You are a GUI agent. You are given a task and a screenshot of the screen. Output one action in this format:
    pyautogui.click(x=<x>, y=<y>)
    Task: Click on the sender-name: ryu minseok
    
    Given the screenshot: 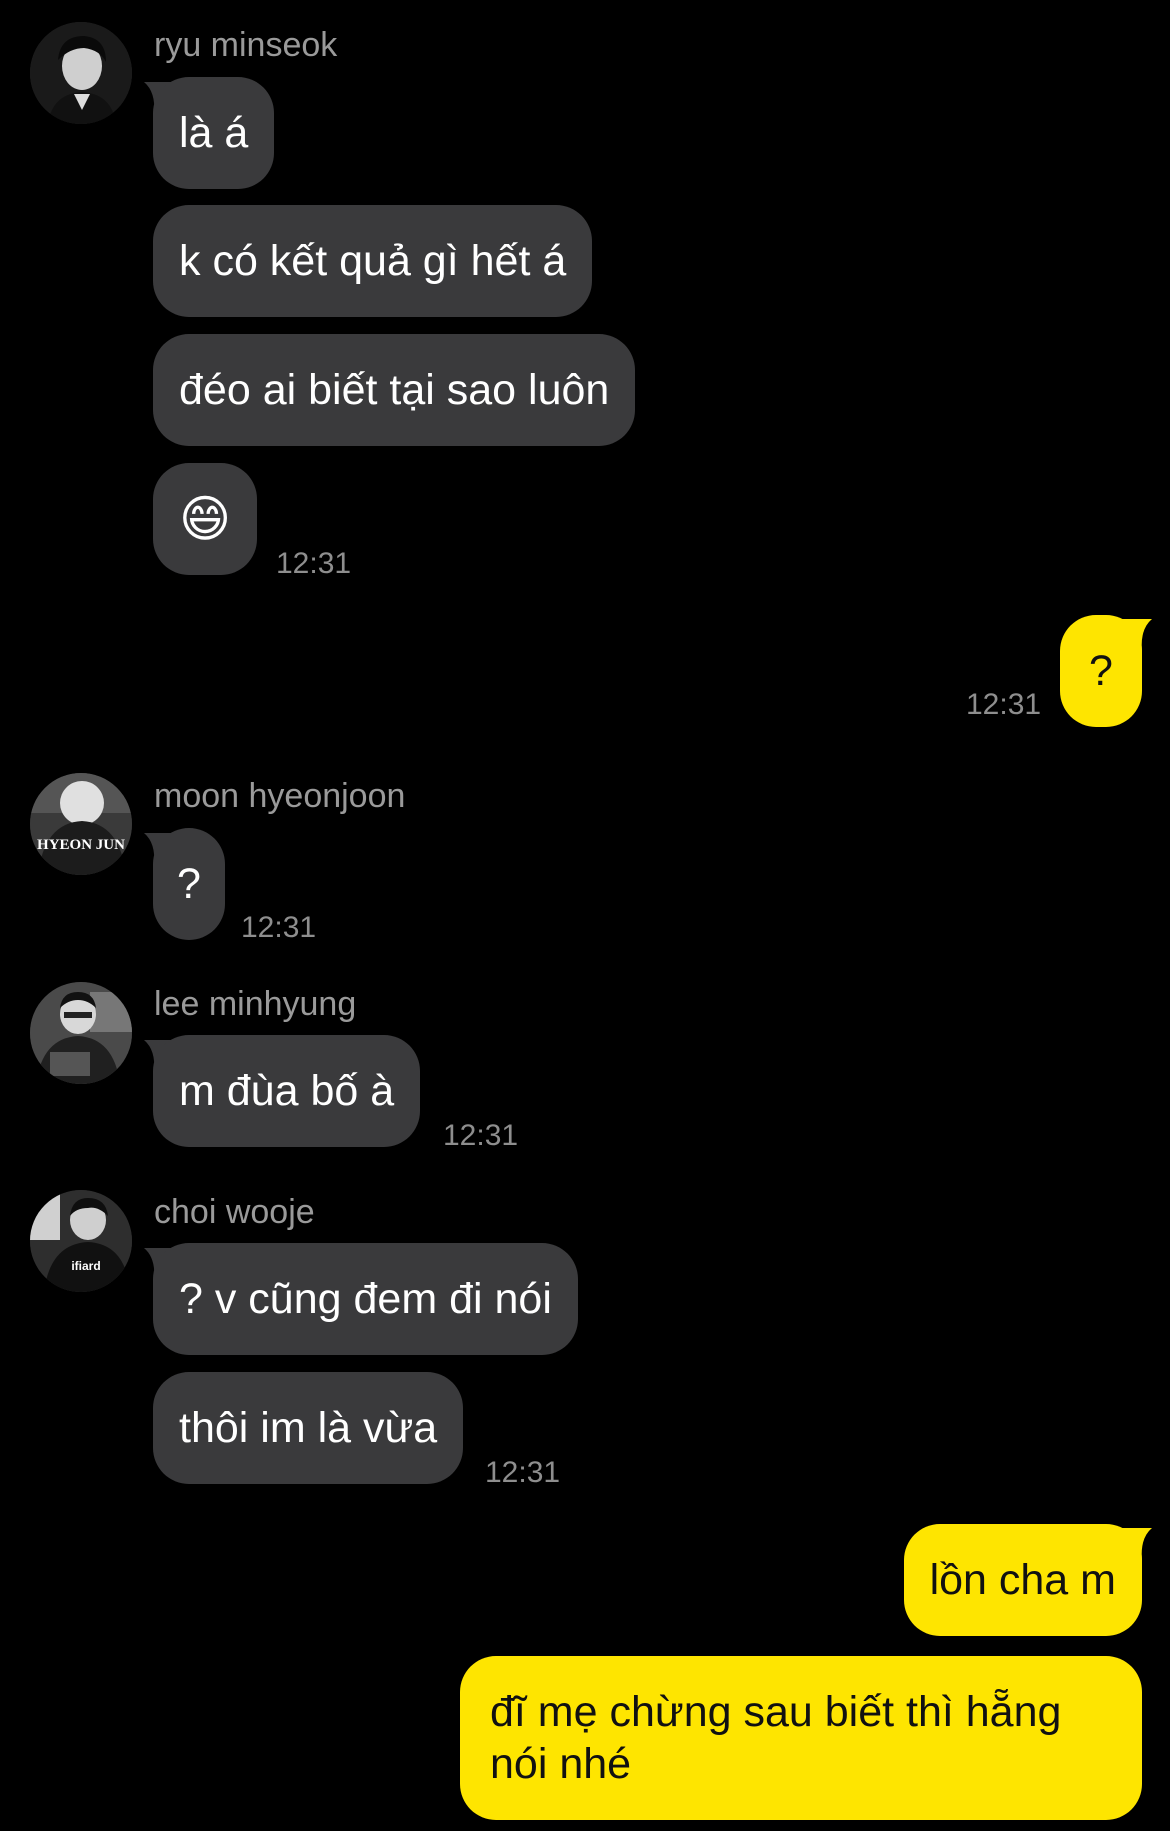 What is the action you would take?
    pyautogui.click(x=246, y=45)
    